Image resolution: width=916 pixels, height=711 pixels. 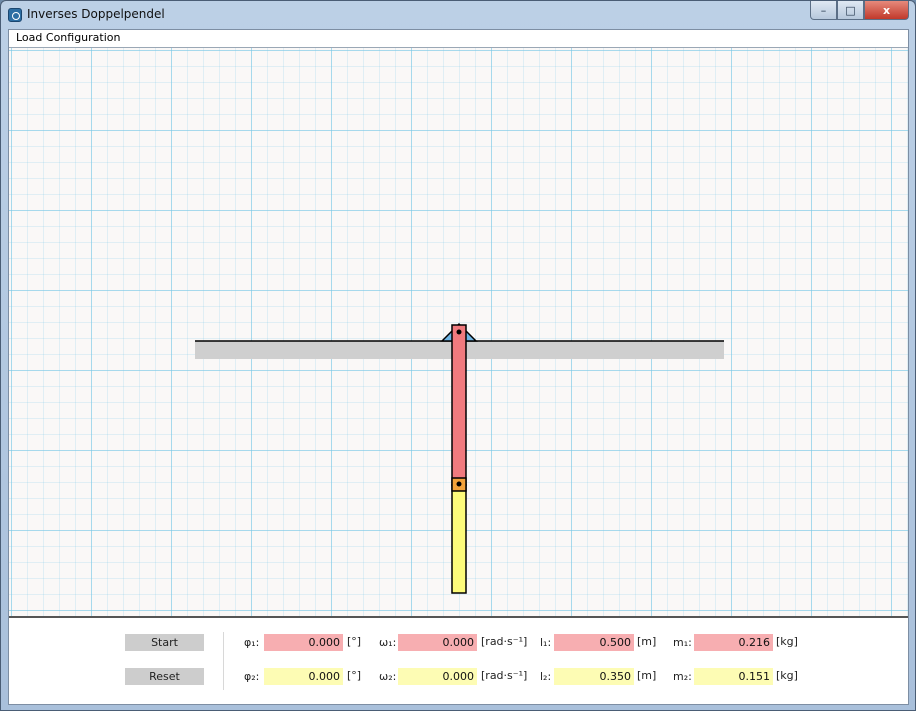 What do you see at coordinates (682, 676) in the screenshot?
I see `m2-label: m₂:` at bounding box center [682, 676].